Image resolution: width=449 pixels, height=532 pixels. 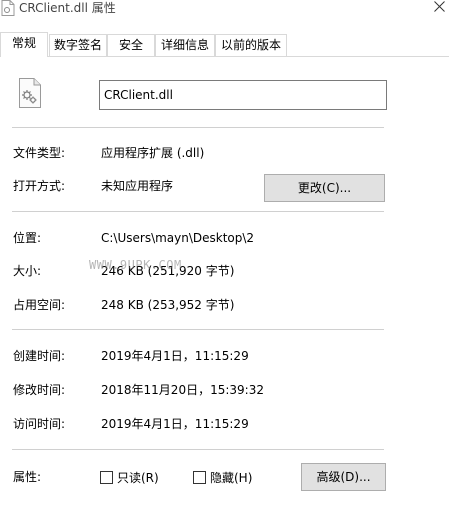 What do you see at coordinates (106, 477) in the screenshot?
I see `readonly-checkbox-box` at bounding box center [106, 477].